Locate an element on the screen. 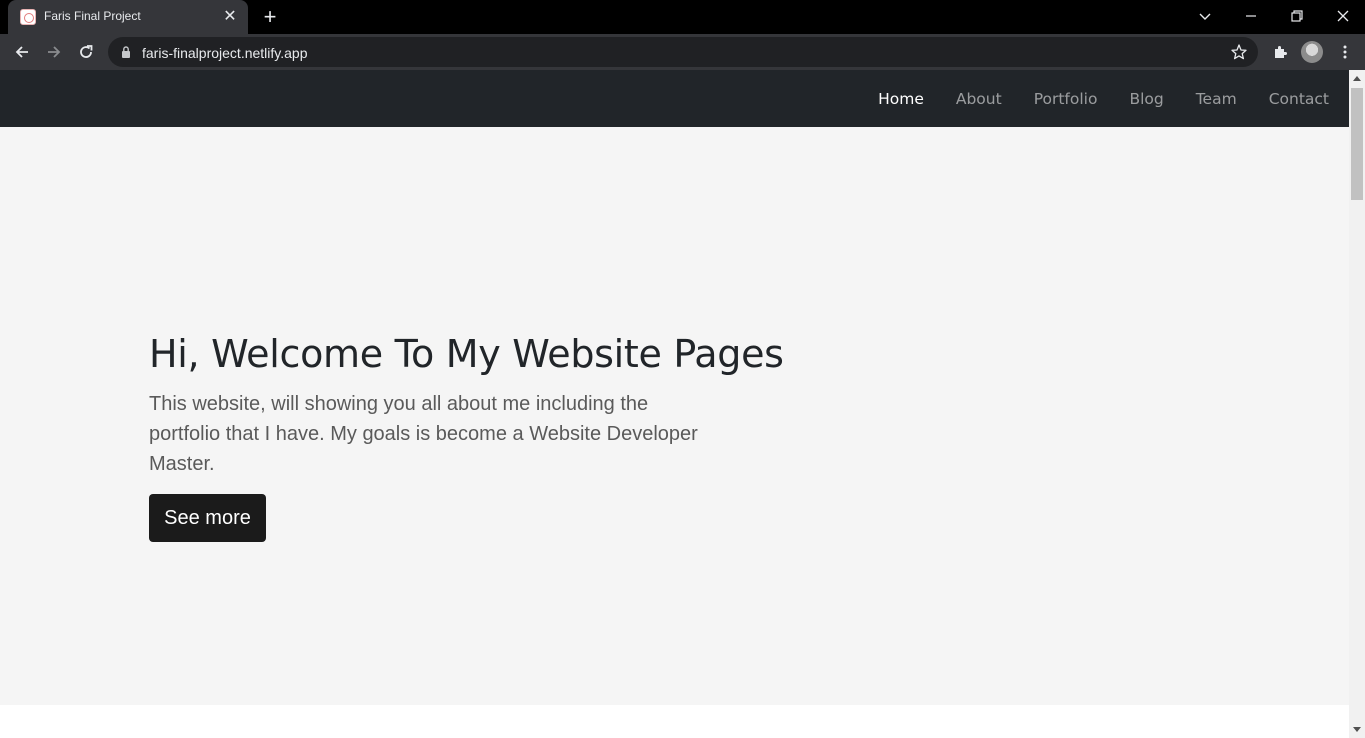 The height and width of the screenshot is (738, 1365). browser-tab: Faris Final Project ✕ is located at coordinates (128, 17).